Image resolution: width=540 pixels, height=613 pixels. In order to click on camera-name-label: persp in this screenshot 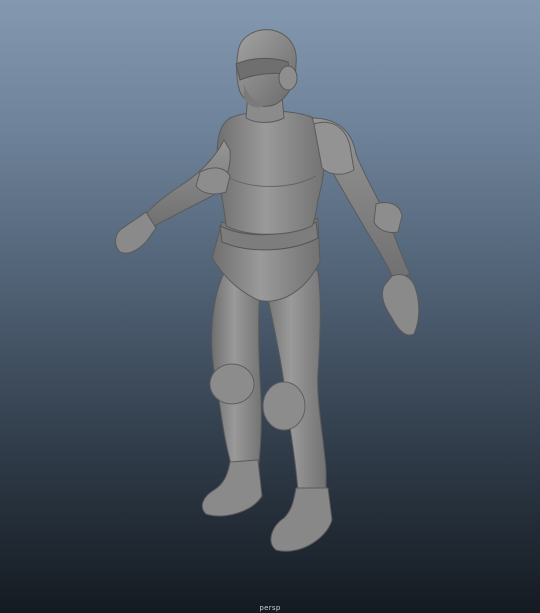, I will do `click(270, 608)`.